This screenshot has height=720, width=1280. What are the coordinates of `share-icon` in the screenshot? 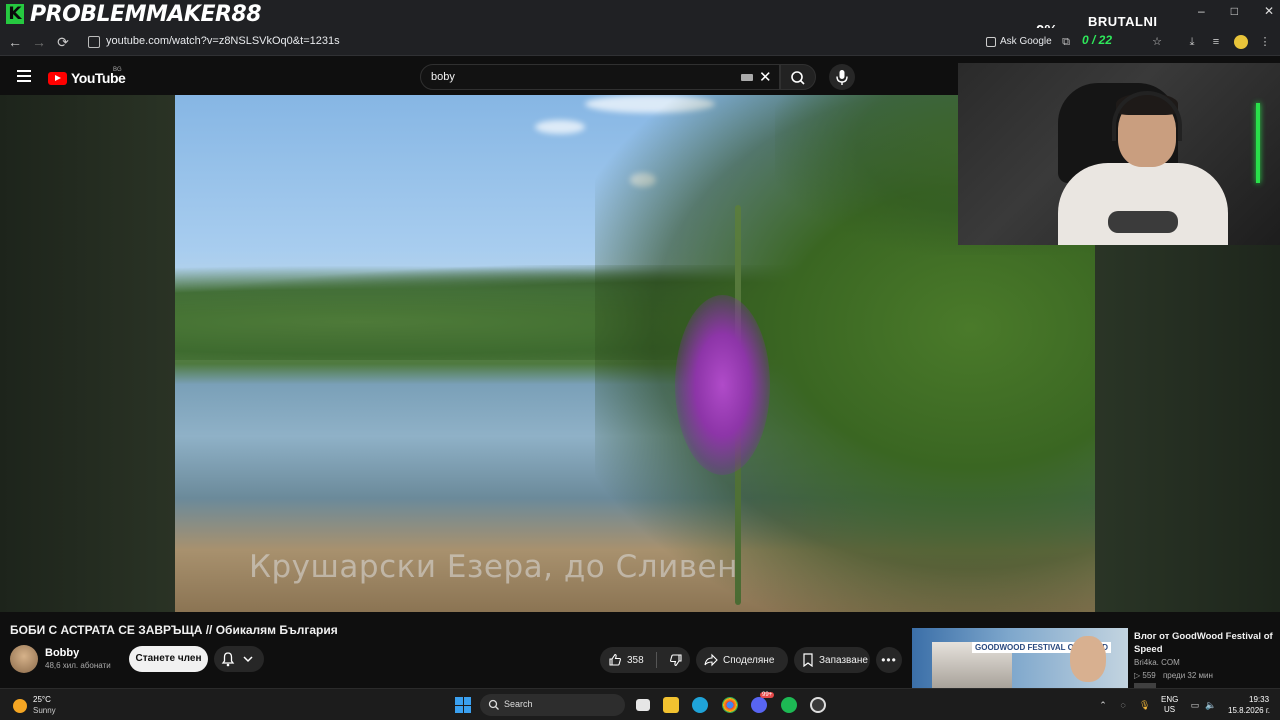 It's located at (711, 660).